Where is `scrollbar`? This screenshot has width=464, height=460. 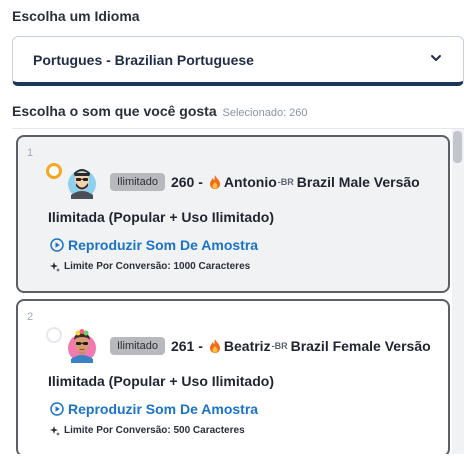 scrollbar is located at coordinates (458, 291).